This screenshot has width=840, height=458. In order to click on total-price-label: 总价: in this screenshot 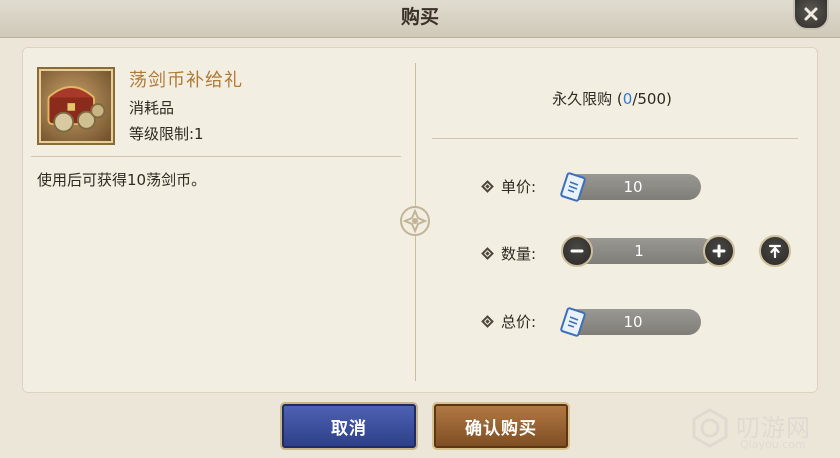, I will do `click(519, 322)`.